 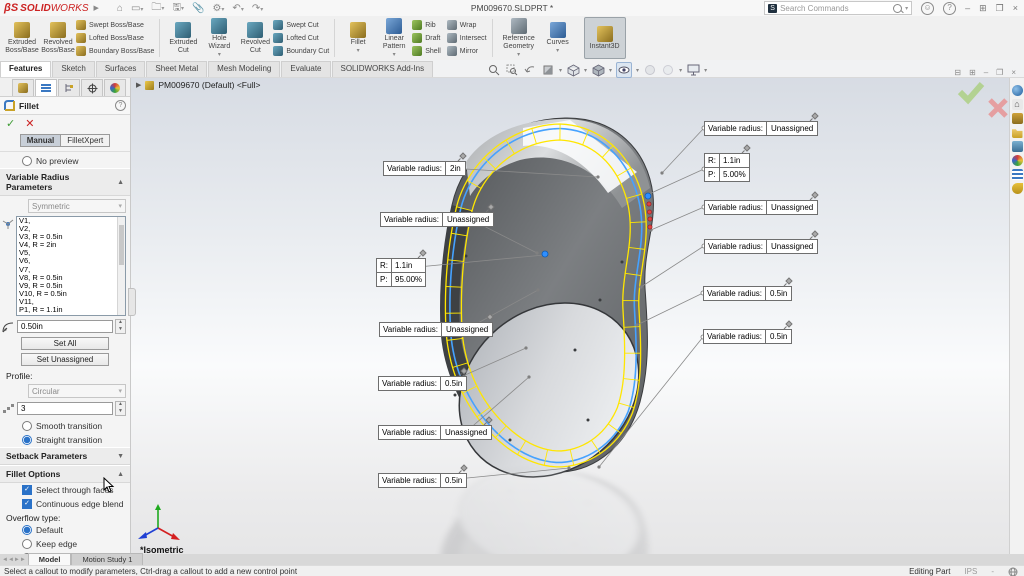 I want to click on apply-scene-icon, so click(x=668, y=70).